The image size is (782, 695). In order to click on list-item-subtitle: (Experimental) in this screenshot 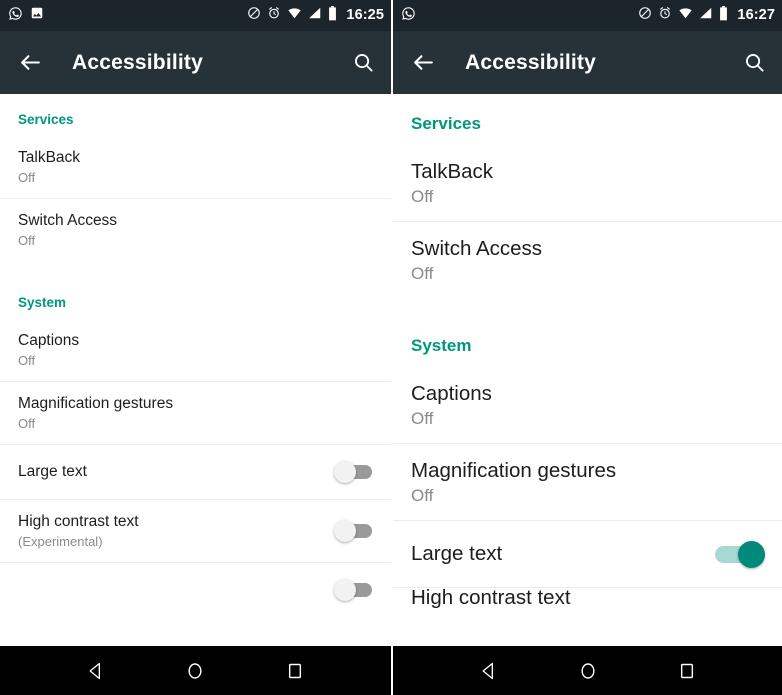, I will do `click(60, 541)`.